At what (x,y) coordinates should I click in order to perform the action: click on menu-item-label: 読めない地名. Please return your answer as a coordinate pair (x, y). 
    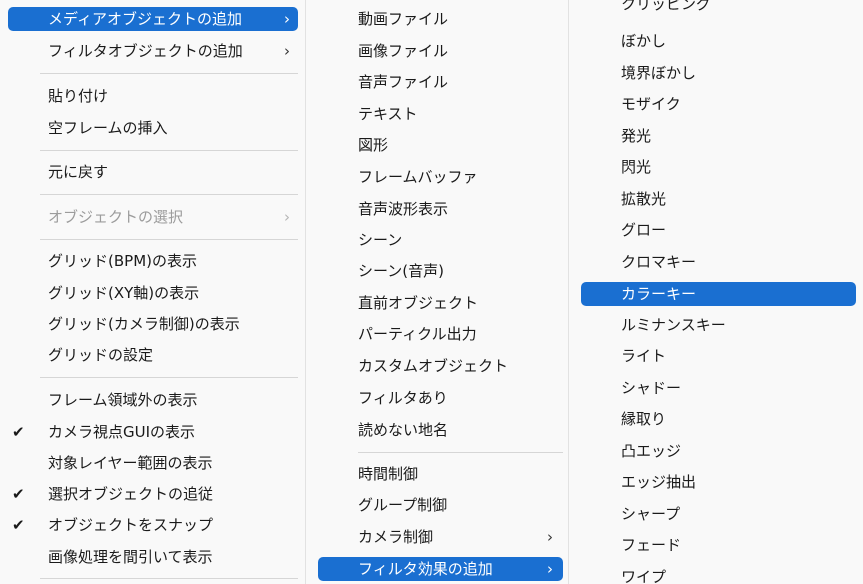
    Looking at the image, I should click on (403, 430).